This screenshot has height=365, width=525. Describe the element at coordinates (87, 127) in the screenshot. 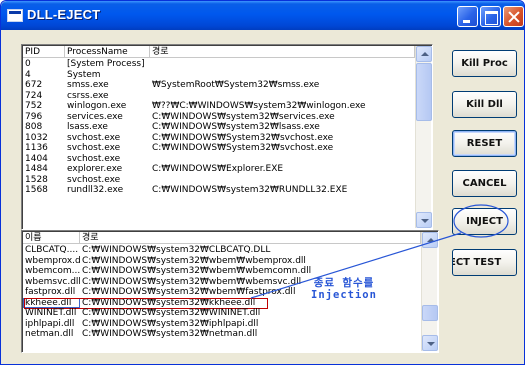

I see `process-name-cell: lsass.exe` at that location.